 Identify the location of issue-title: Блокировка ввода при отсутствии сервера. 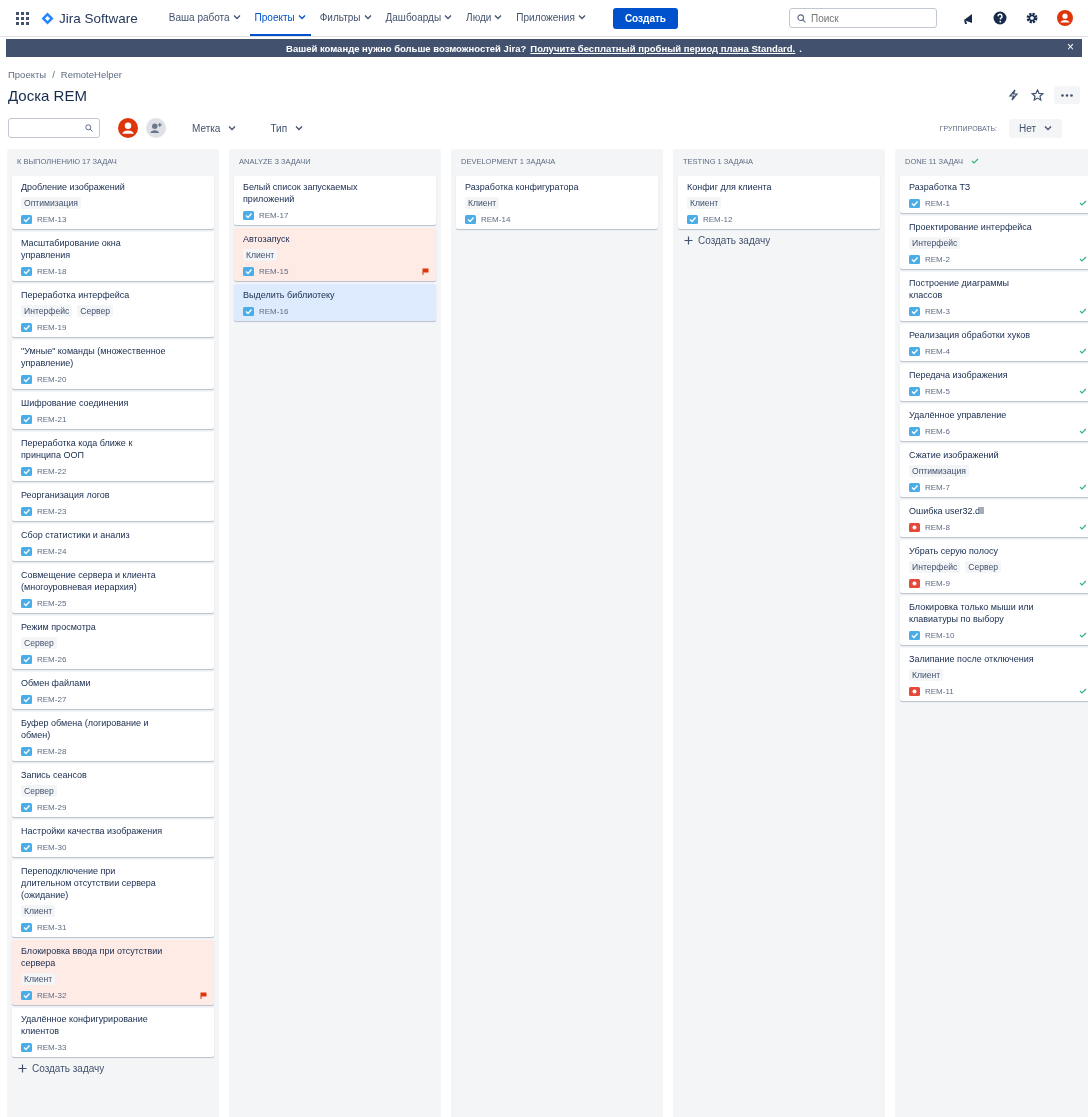
(92, 957).